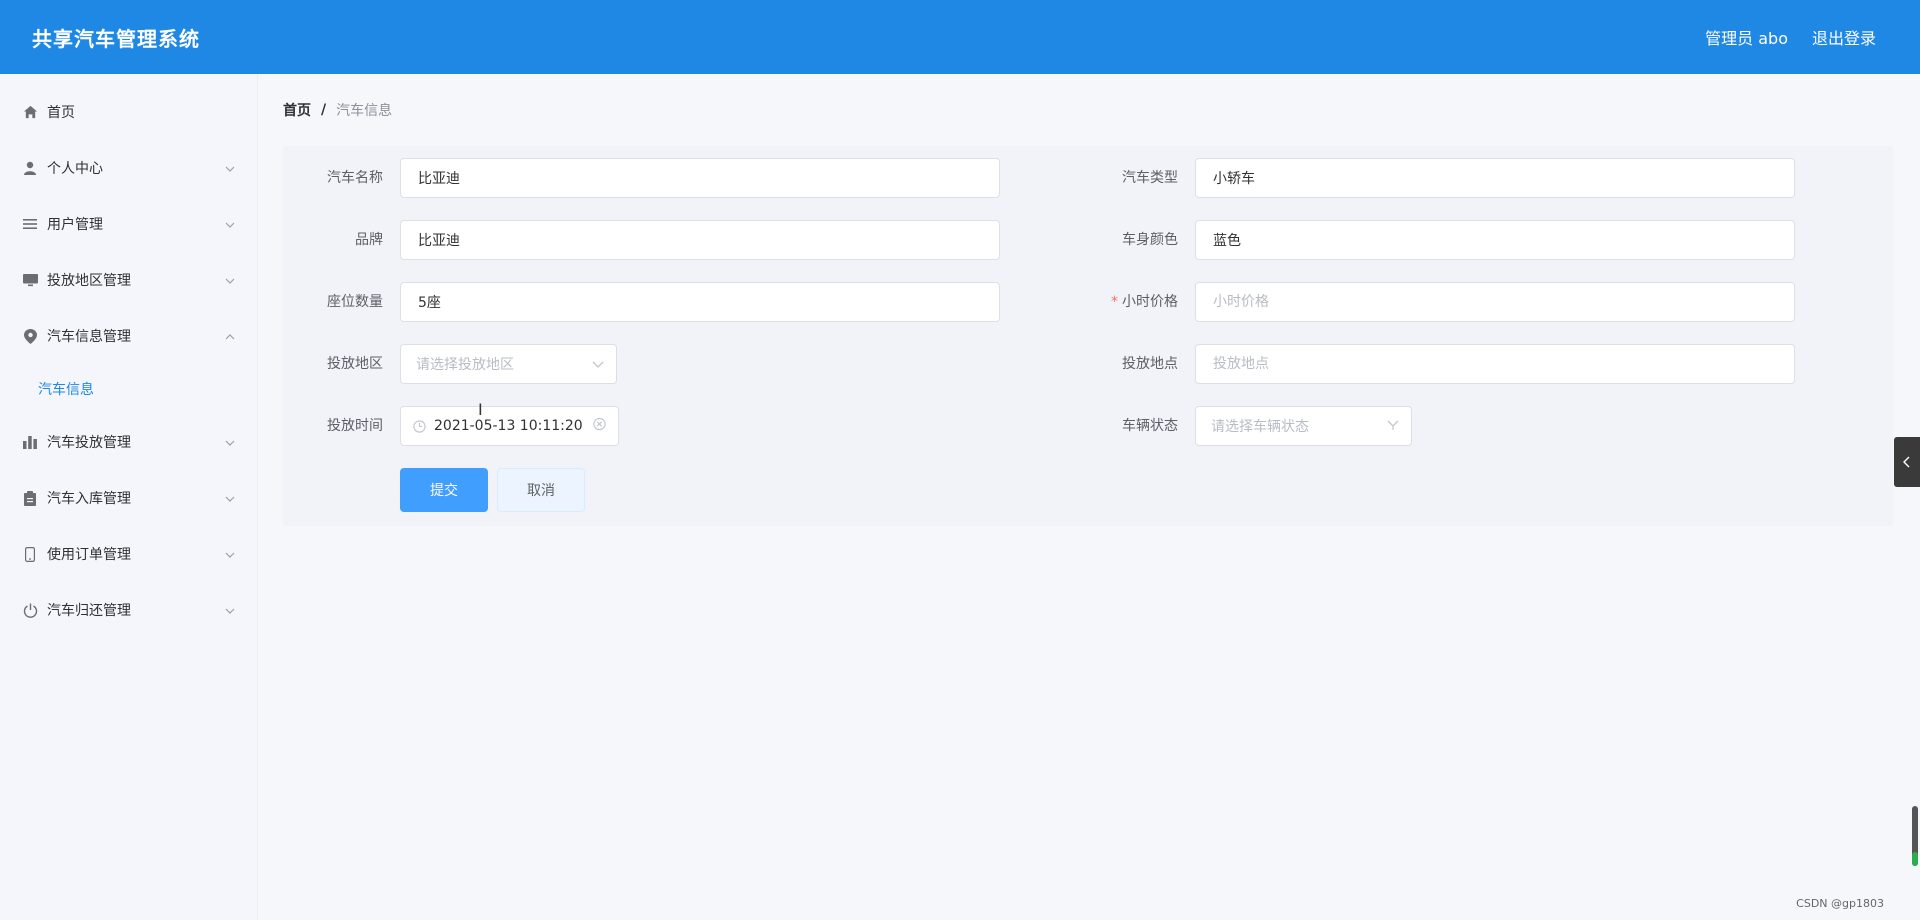 The height and width of the screenshot is (920, 1920). Describe the element at coordinates (1150, 426) in the screenshot. I see `vehicle-status-label: 车辆状态` at that location.